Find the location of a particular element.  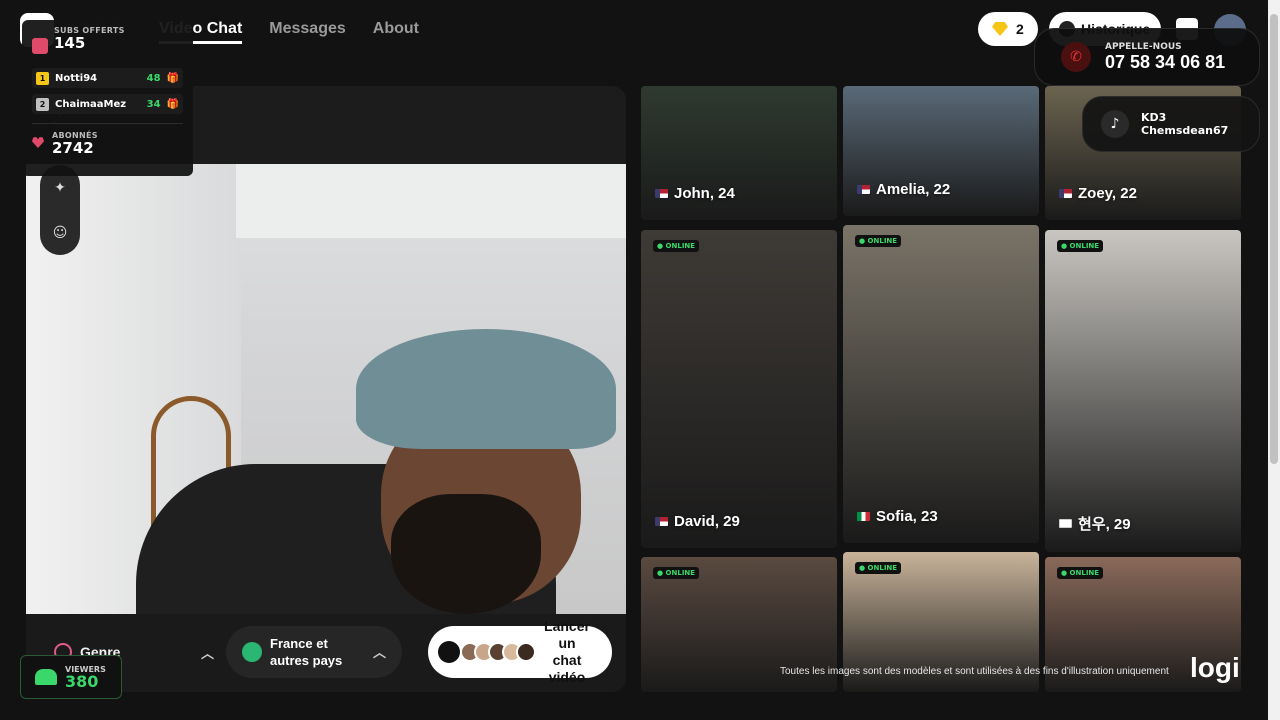

magic-wand-icon: ✦ is located at coordinates (60, 188).